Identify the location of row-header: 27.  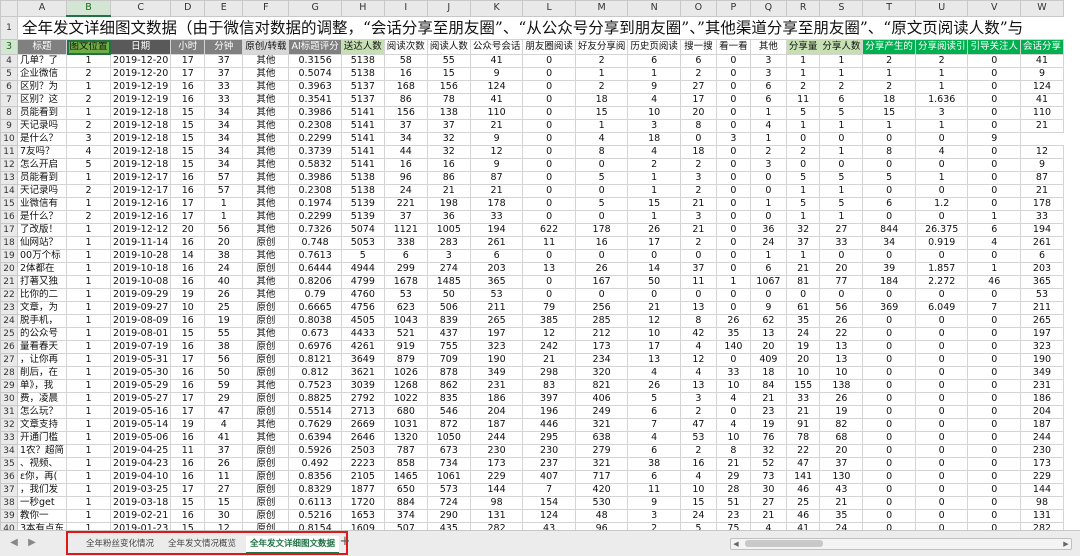
(9, 360).